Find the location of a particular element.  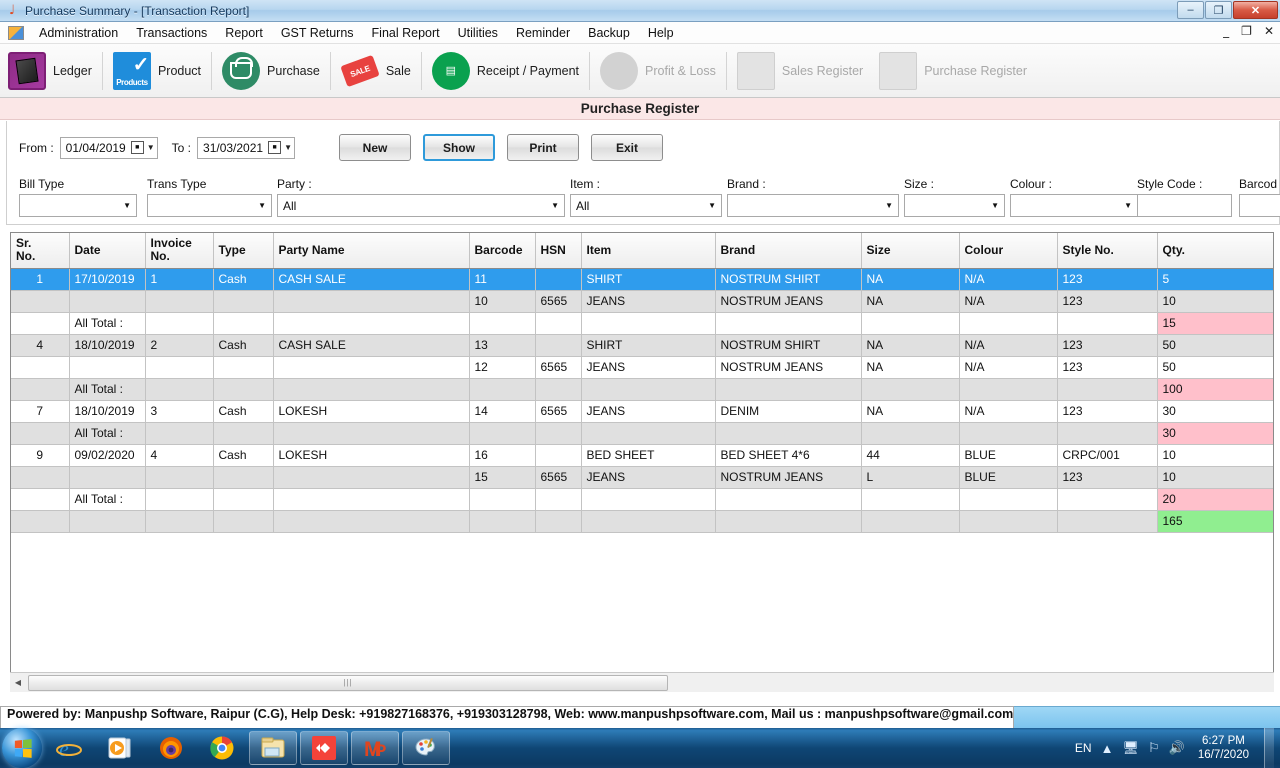

item-select: All ▼ is located at coordinates (646, 205).